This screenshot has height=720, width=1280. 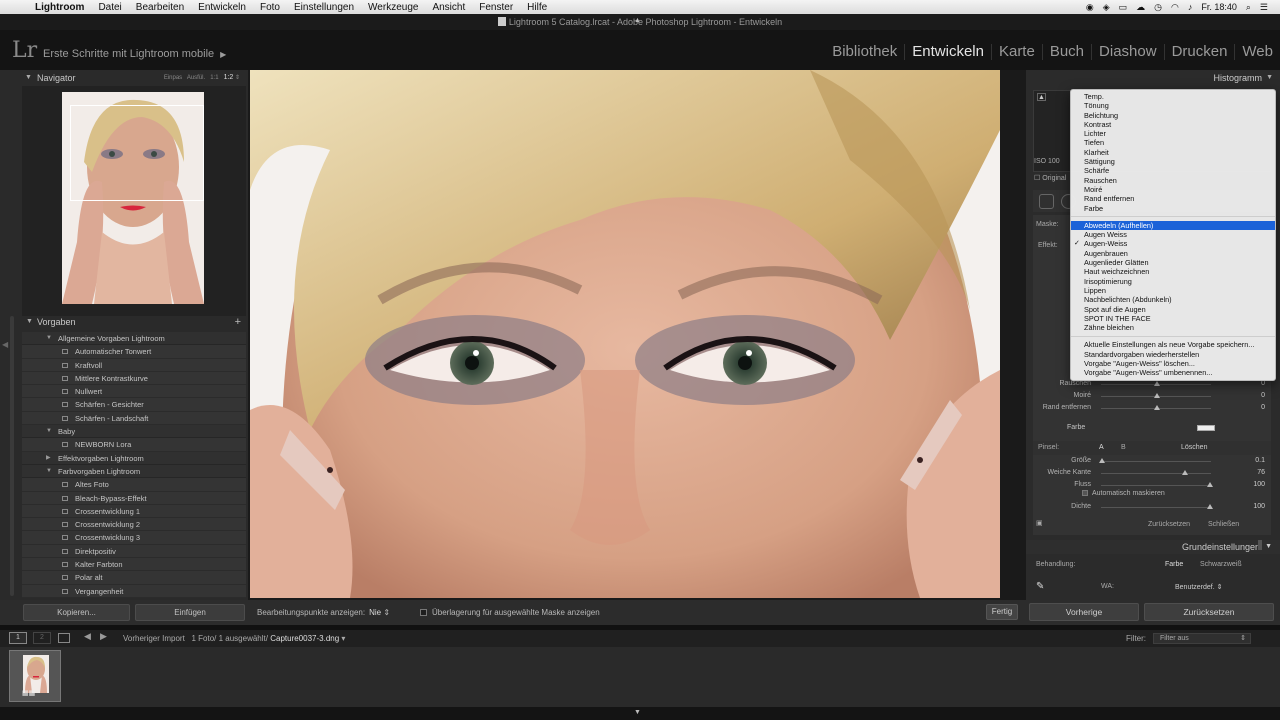 What do you see at coordinates (1123, 7) in the screenshot?
I see `display-icon: ▭` at bounding box center [1123, 7].